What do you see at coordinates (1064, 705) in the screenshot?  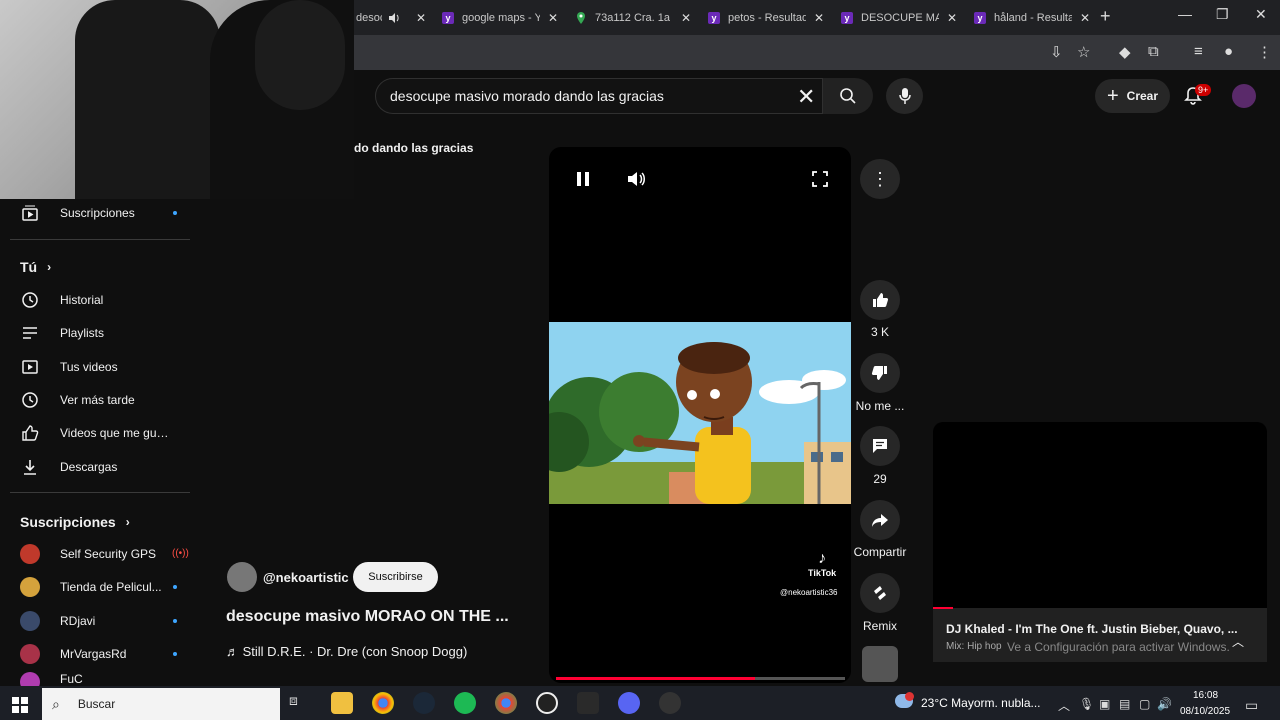 I see `tray-chevron-up-icon: ︿` at bounding box center [1064, 705].